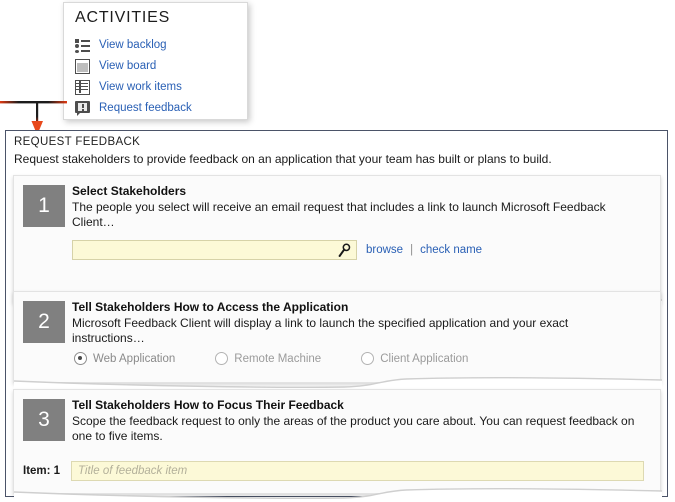 The width and height of the screenshot is (675, 502). What do you see at coordinates (140, 87) in the screenshot?
I see `menu-item-label: View work items` at bounding box center [140, 87].